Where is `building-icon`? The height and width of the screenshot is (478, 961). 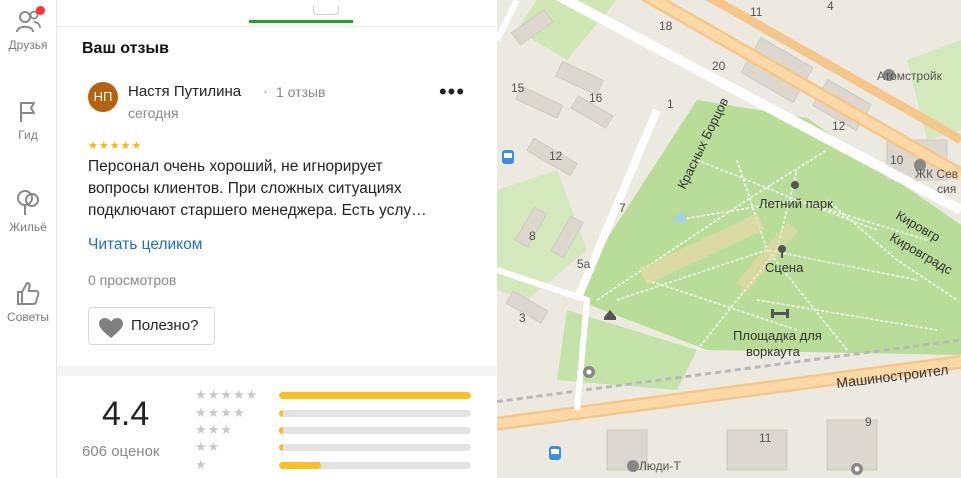 building-icon is located at coordinates (633, 466).